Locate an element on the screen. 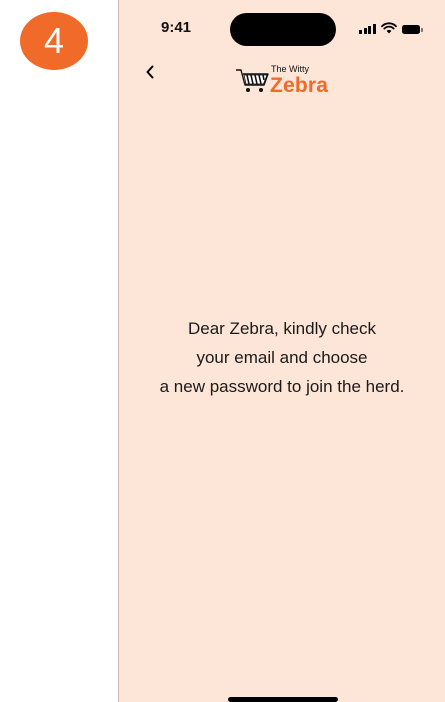 The height and width of the screenshot is (702, 445). battery-icon is located at coordinates (412, 29).